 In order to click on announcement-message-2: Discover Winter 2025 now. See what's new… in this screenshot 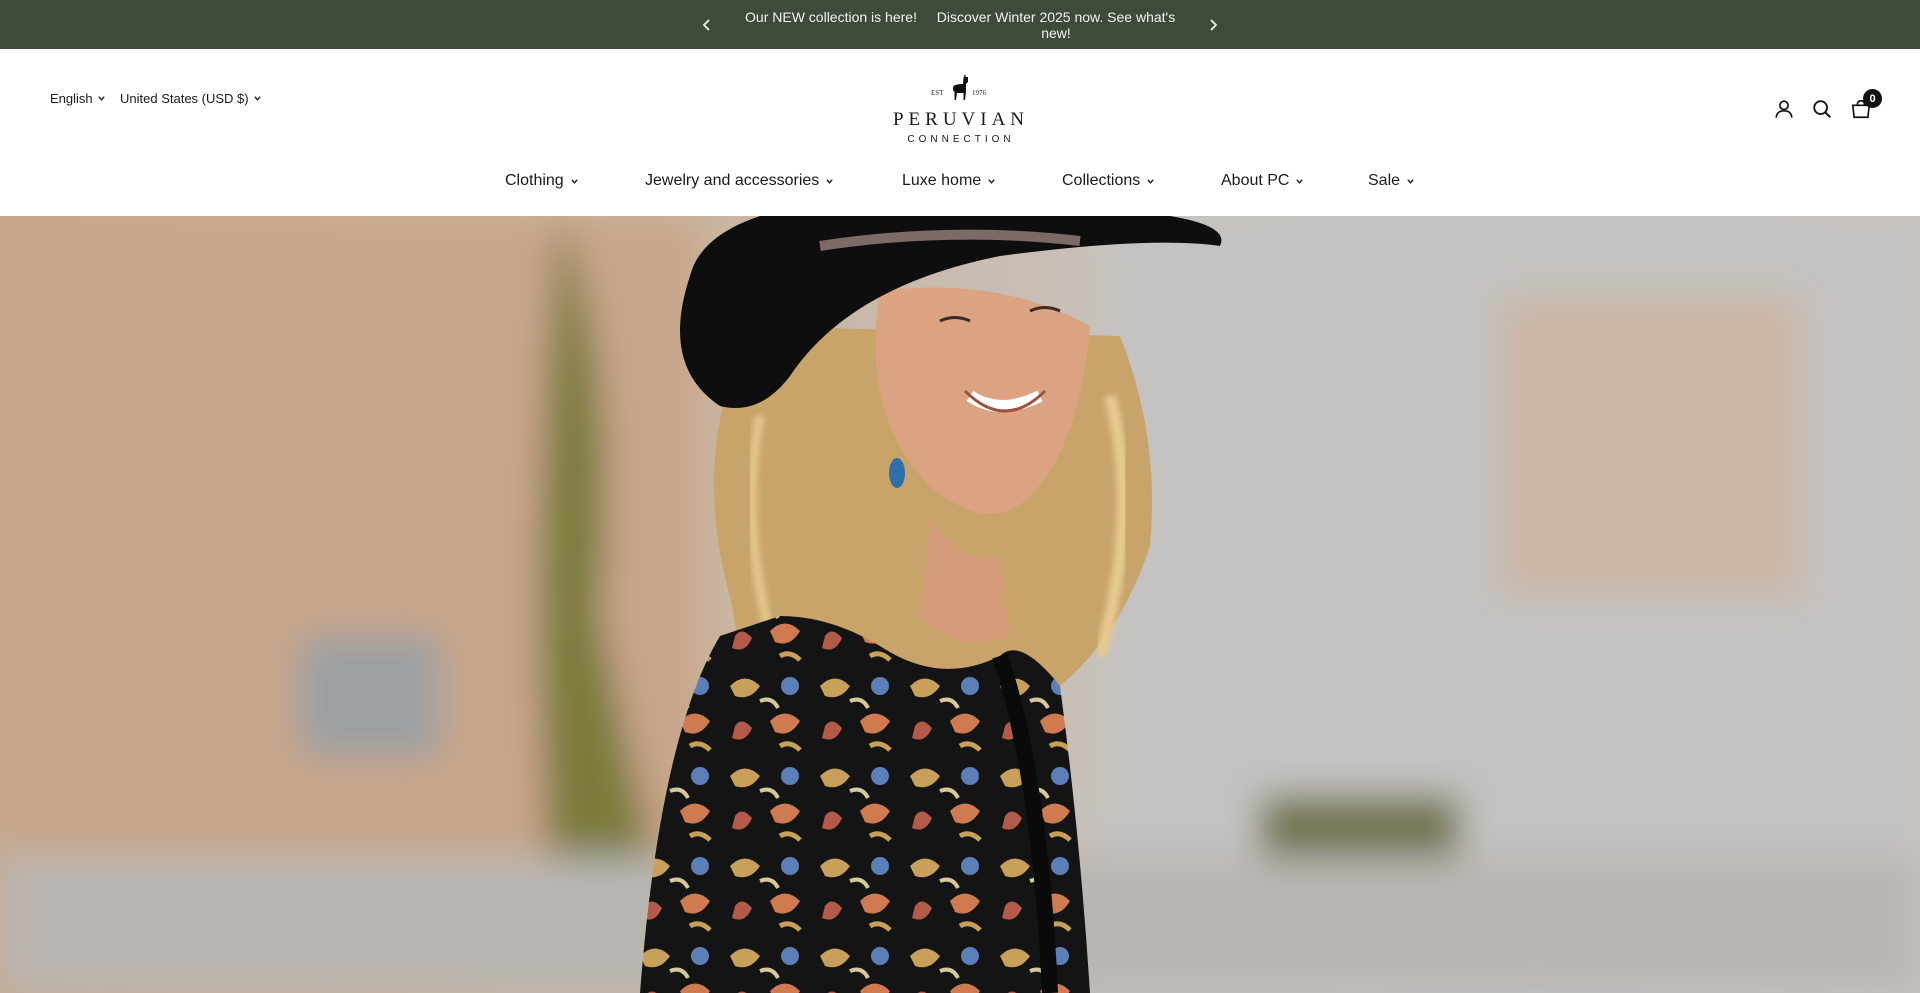, I will do `click(1056, 25)`.